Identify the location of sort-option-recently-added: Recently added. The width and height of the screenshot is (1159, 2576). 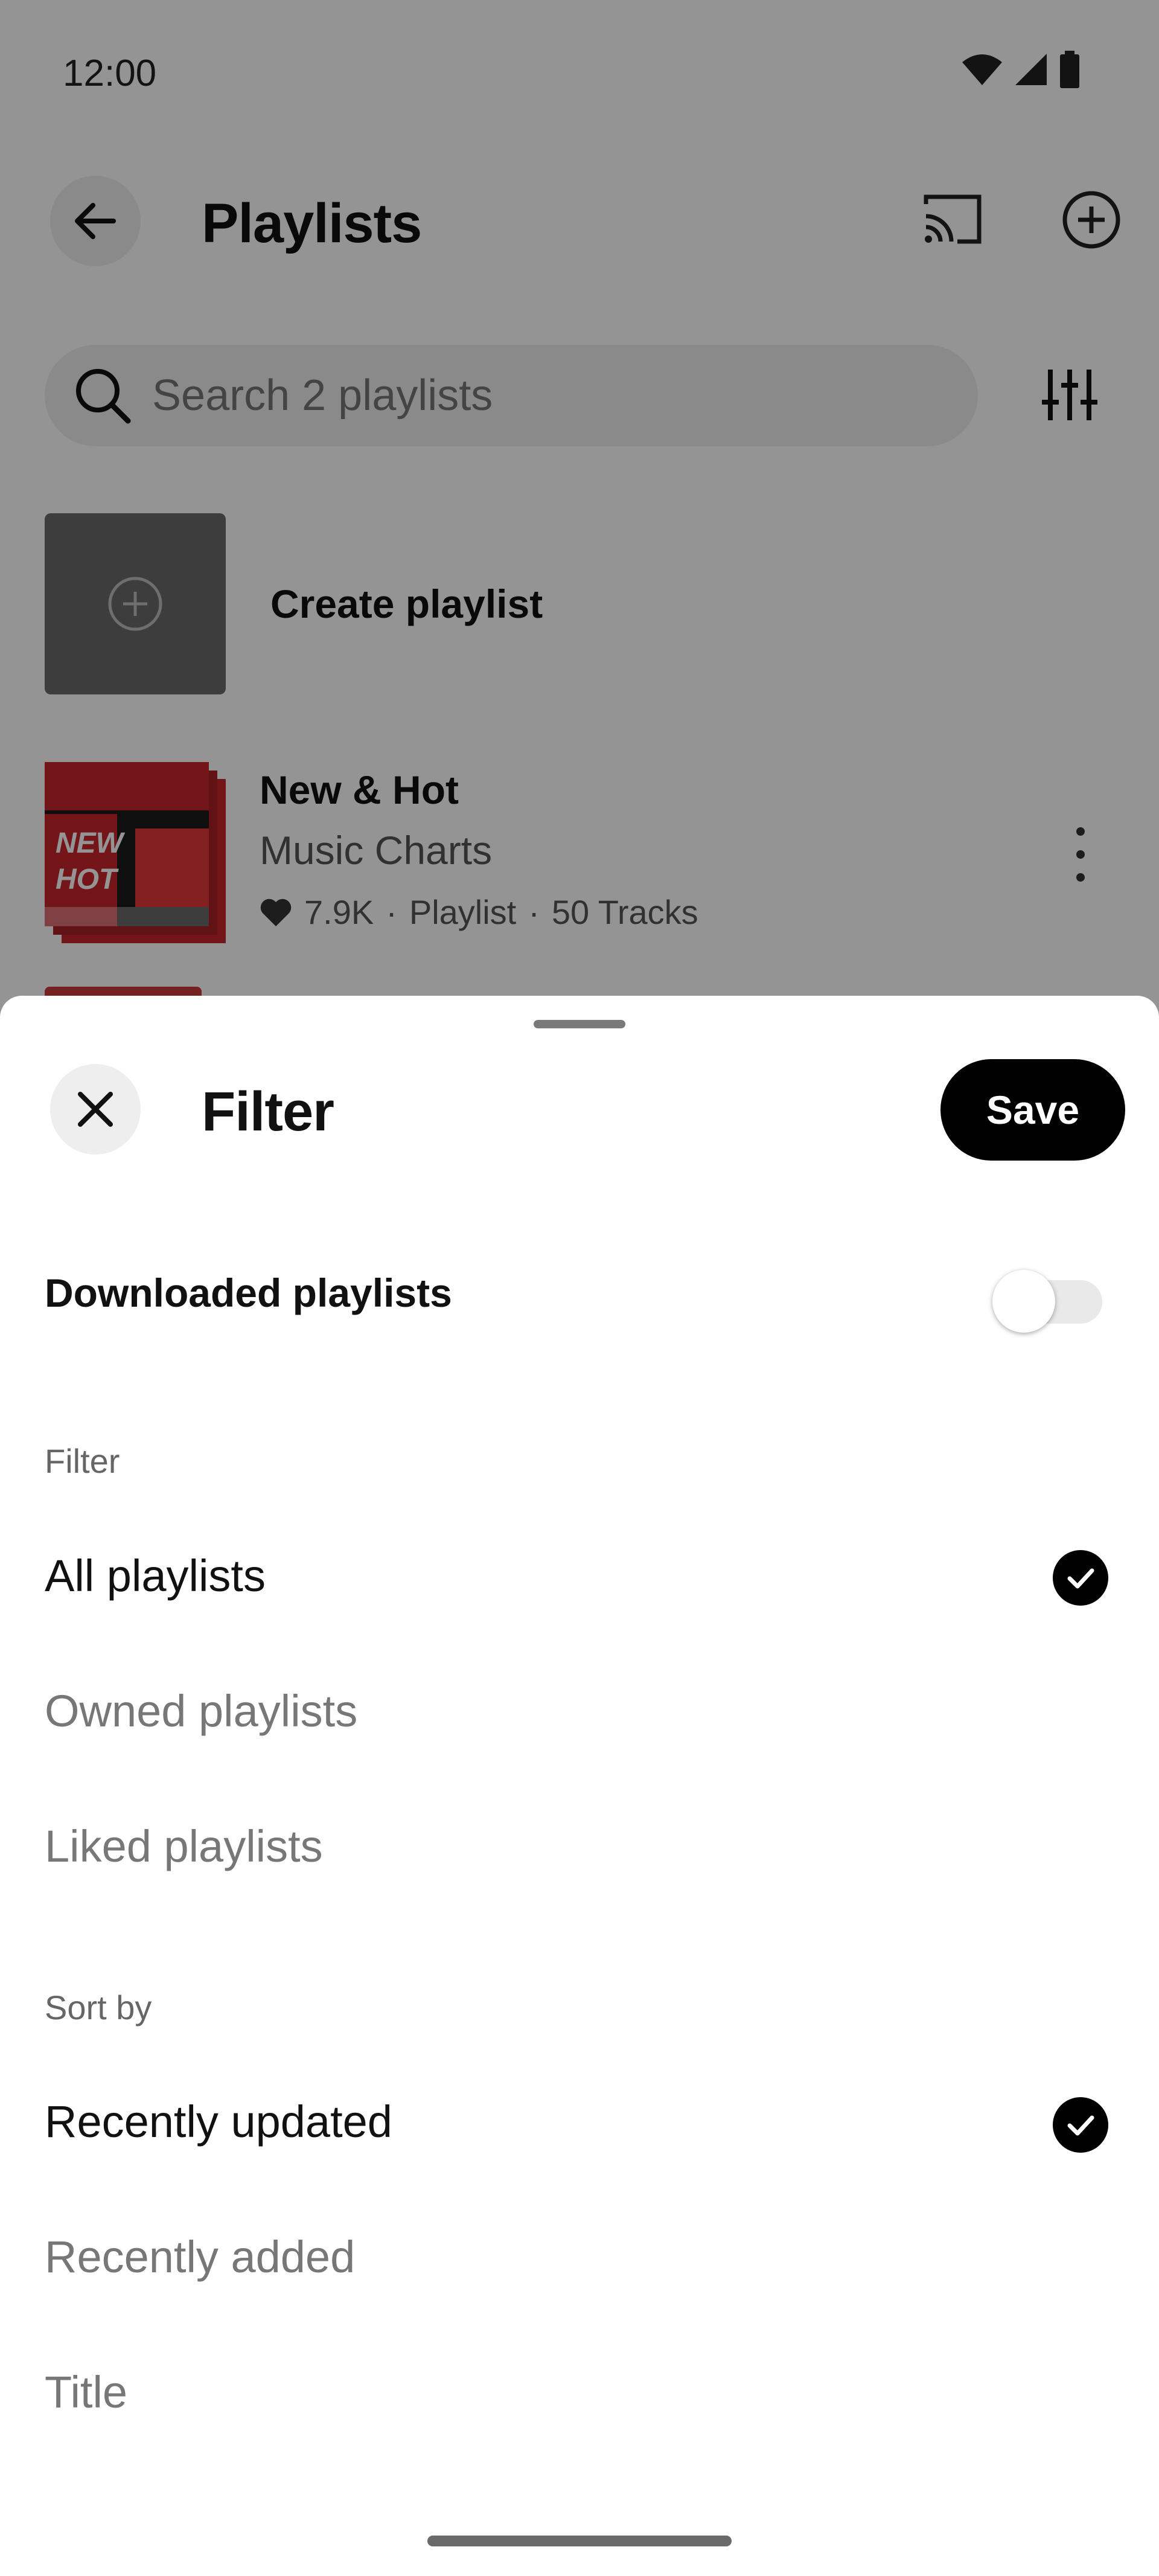
(200, 2257).